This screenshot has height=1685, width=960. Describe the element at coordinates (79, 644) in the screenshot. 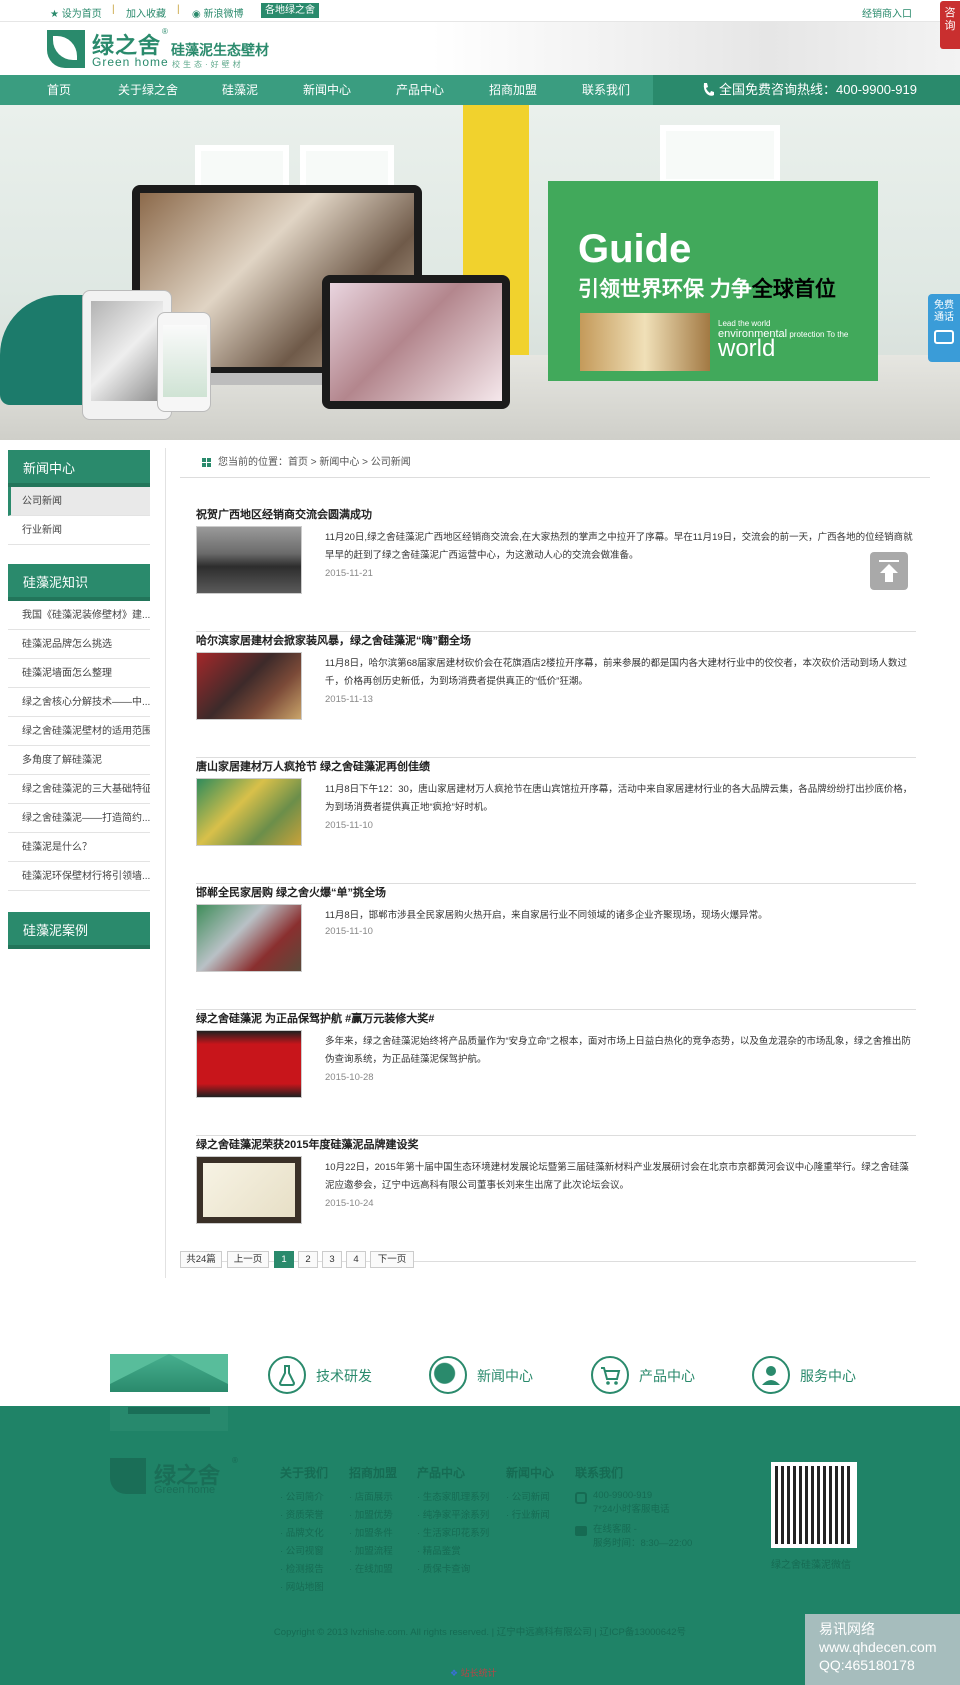

I see `sidebar-knowledge-link: 硅藻泥品牌怎么挑选` at that location.